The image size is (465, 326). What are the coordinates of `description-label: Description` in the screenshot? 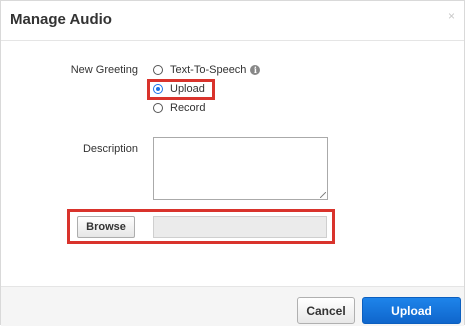 It's located at (110, 149).